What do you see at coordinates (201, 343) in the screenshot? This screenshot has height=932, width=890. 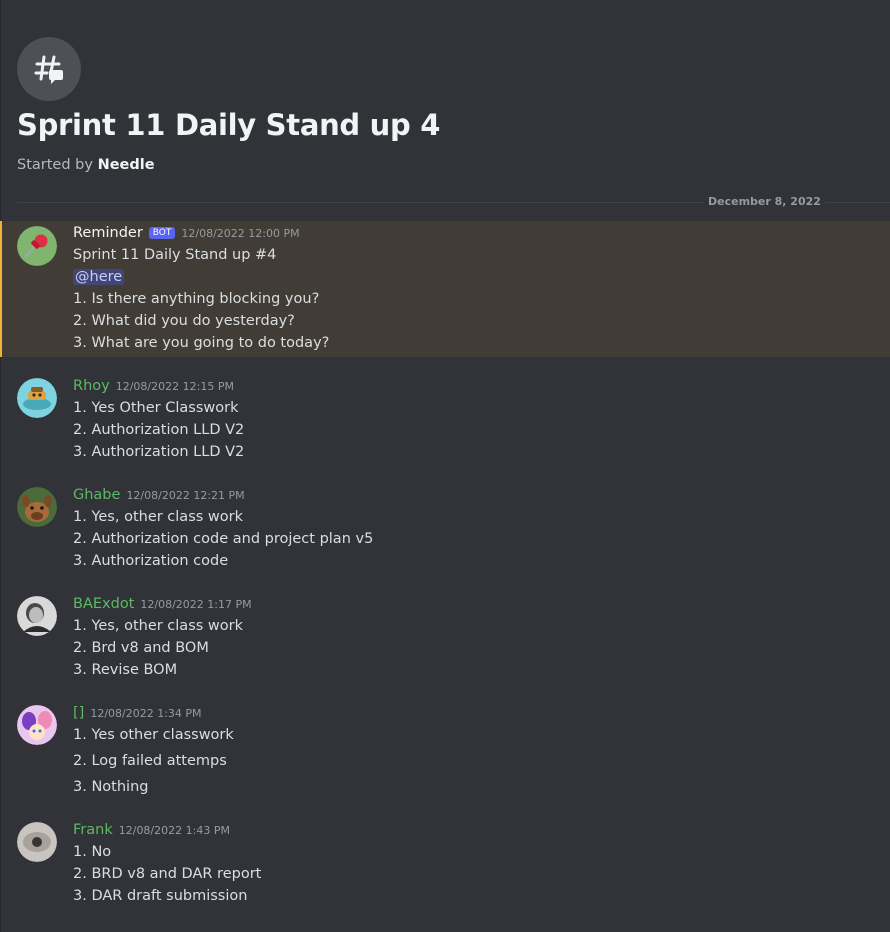 I see `message-line: 3. What are you going to do today?` at bounding box center [201, 343].